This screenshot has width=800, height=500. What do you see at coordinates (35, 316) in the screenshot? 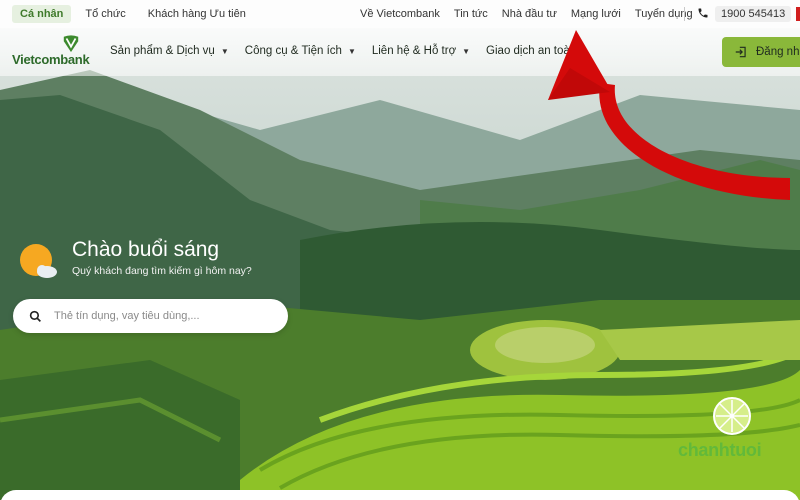
I see `search-icon` at bounding box center [35, 316].